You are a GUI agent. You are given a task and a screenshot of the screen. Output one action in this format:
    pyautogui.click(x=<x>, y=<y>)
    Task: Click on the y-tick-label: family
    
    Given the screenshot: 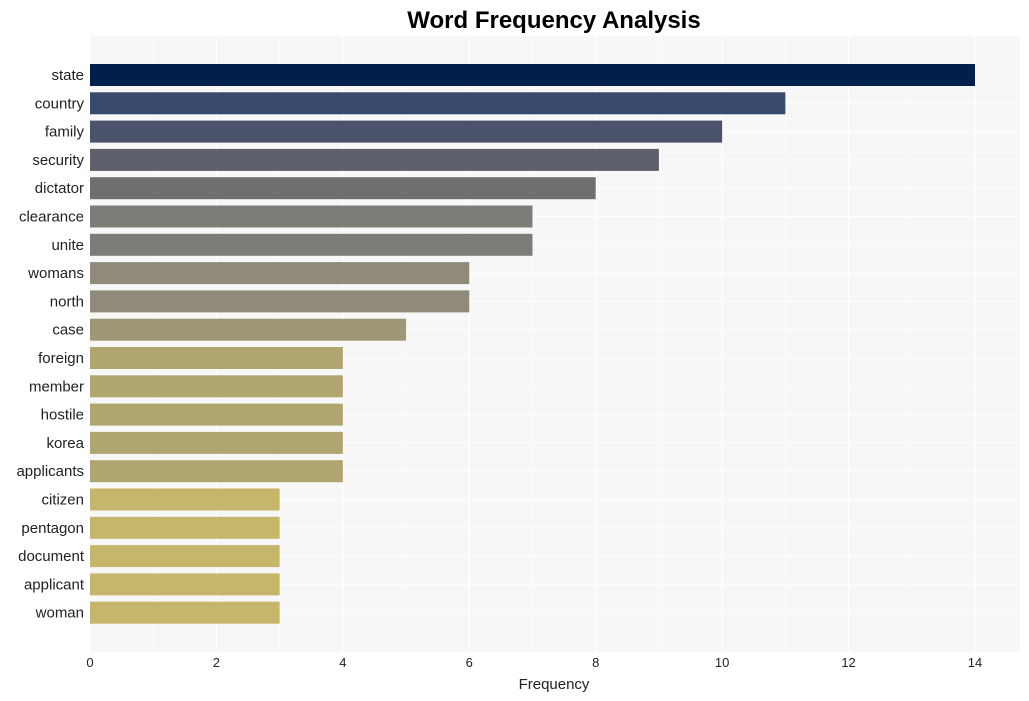 What is the action you would take?
    pyautogui.click(x=65, y=132)
    